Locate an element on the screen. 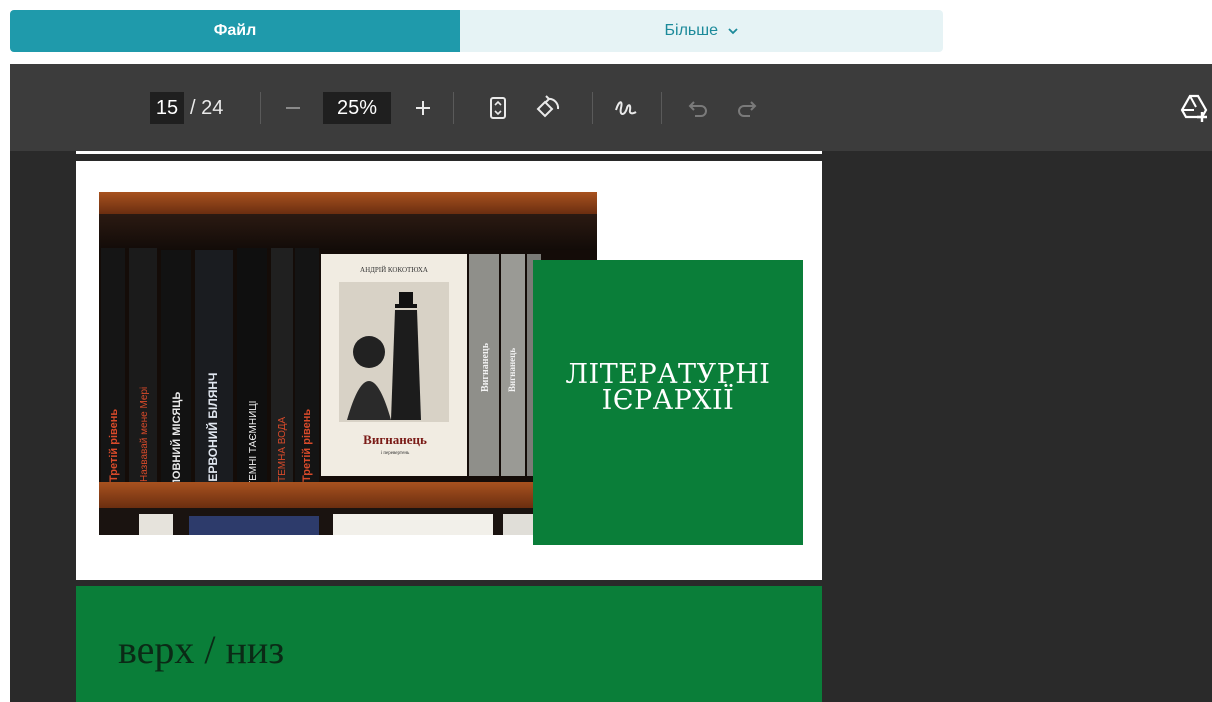 Image resolution: width=1212 pixels, height=702 pixels. spine-text-1: Третій рівень is located at coordinates (114, 445).